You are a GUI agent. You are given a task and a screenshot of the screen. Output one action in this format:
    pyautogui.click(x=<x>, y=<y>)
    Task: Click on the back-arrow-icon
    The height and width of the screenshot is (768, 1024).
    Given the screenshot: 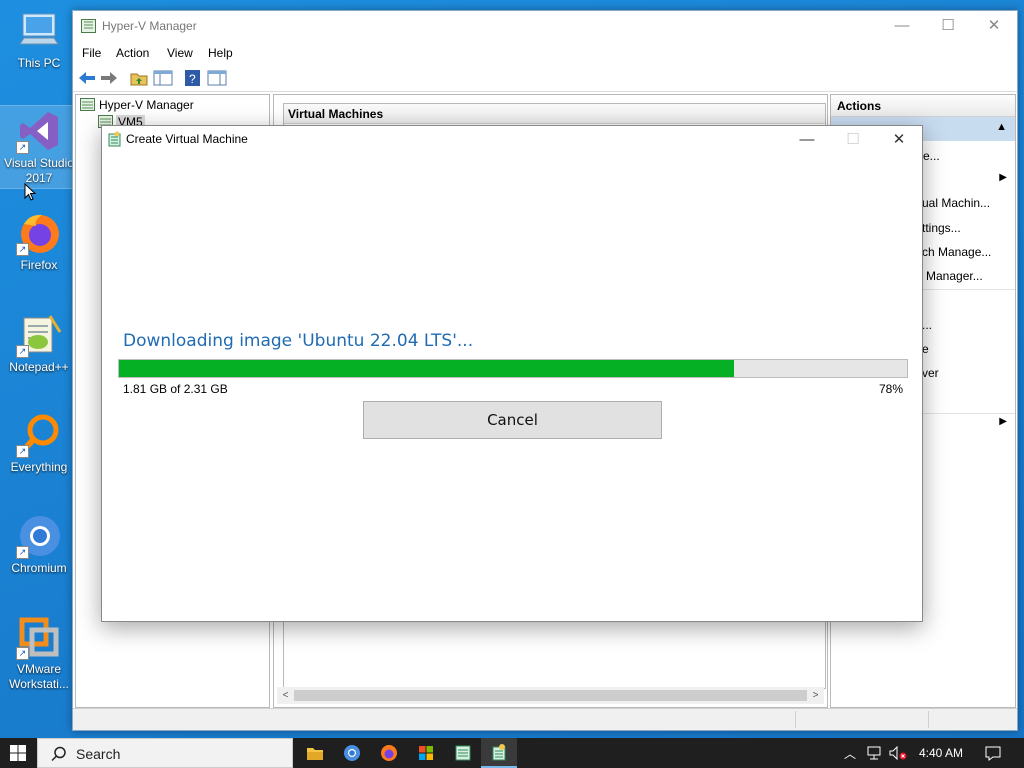 What is the action you would take?
    pyautogui.click(x=87, y=78)
    